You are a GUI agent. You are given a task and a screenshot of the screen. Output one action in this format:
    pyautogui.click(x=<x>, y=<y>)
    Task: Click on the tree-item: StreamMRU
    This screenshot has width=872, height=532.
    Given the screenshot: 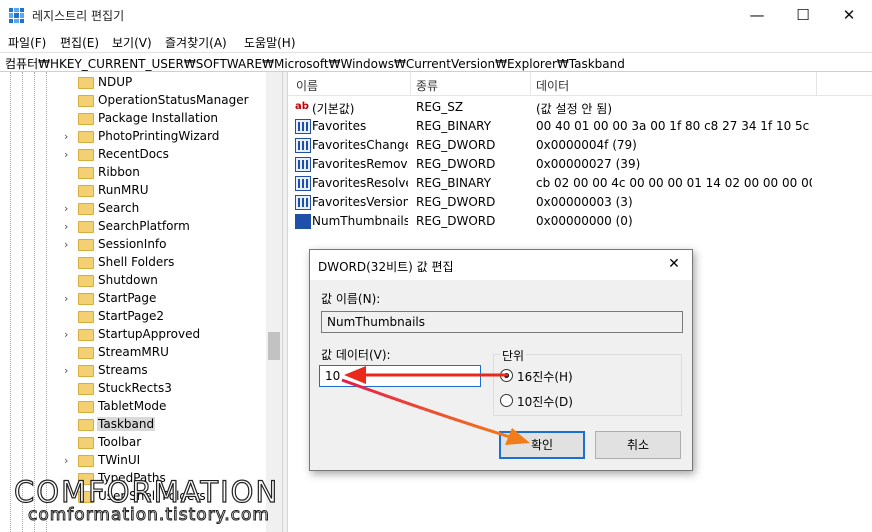 What is the action you would take?
    pyautogui.click(x=159, y=353)
    